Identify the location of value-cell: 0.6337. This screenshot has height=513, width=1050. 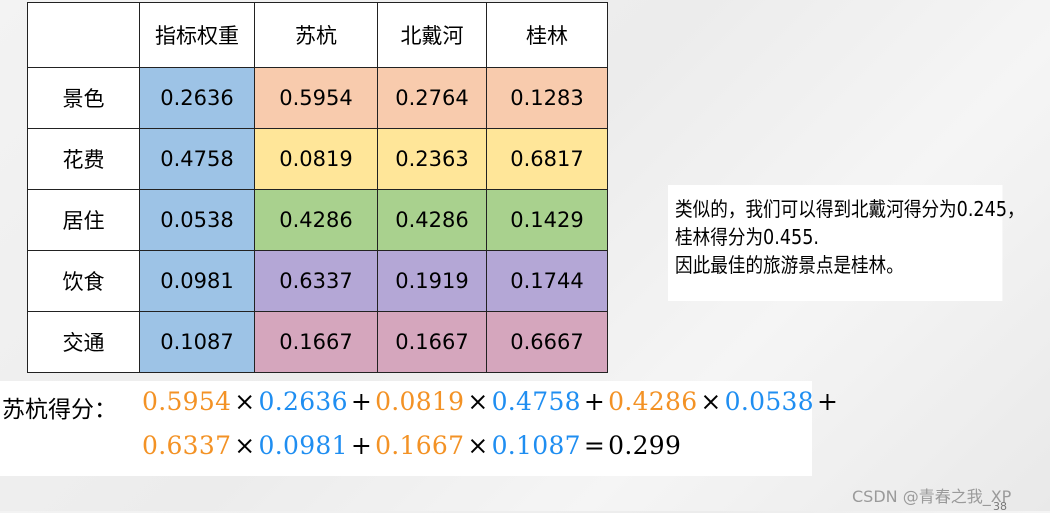
(316, 281).